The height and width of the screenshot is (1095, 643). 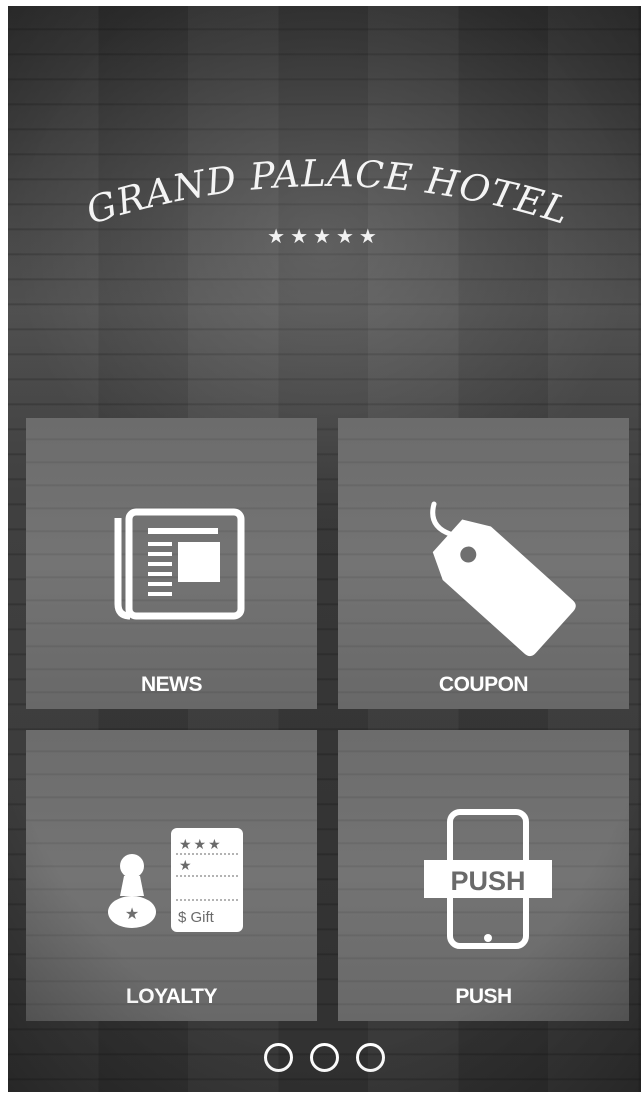 What do you see at coordinates (171, 996) in the screenshot?
I see `loyalty-label: LOYALTY` at bounding box center [171, 996].